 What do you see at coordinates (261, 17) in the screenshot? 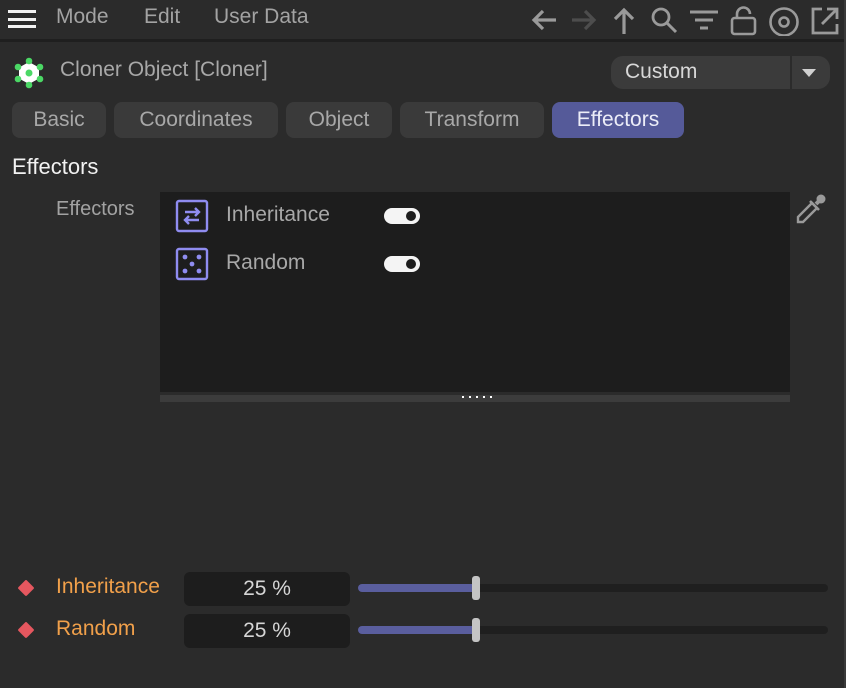
I see `menu-user-data: User Data` at bounding box center [261, 17].